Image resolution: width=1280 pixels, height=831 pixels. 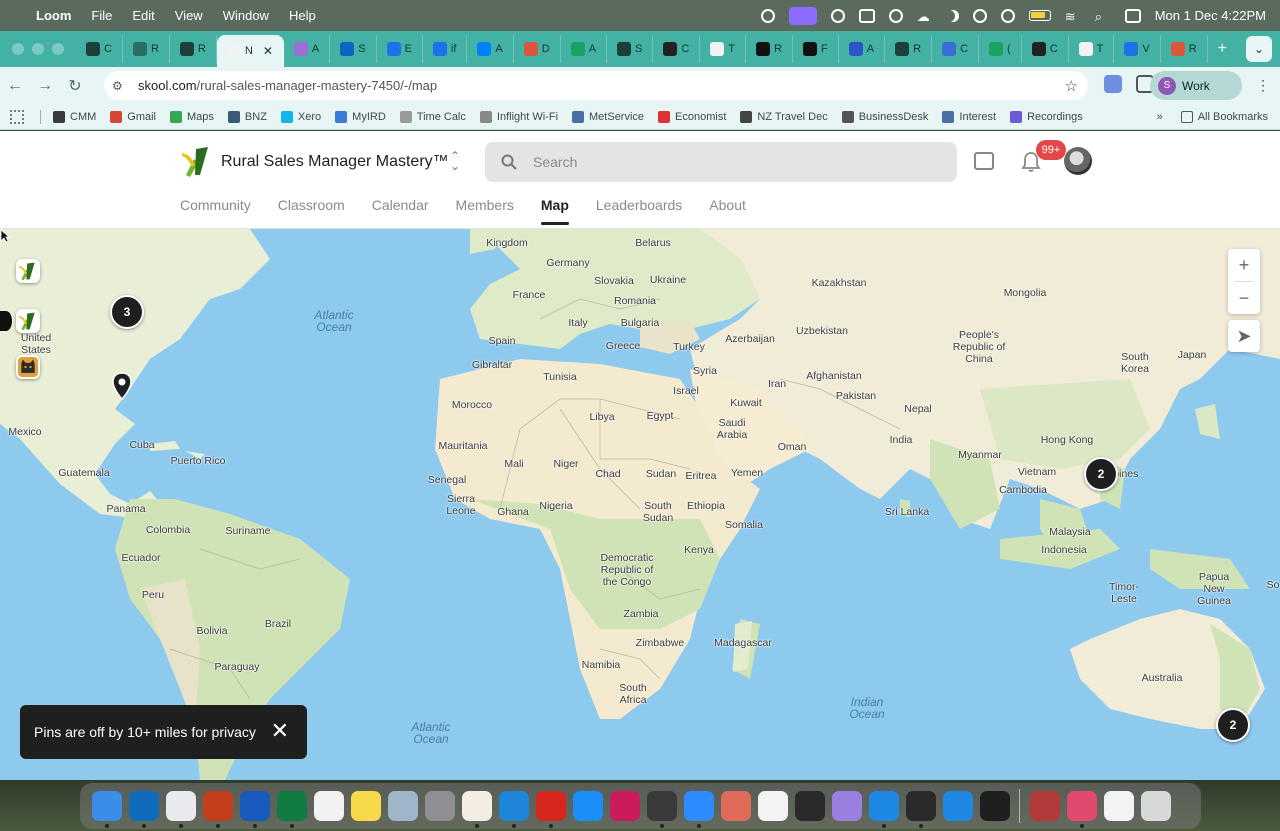 I want to click on network-icon, so click(x=957, y=806).